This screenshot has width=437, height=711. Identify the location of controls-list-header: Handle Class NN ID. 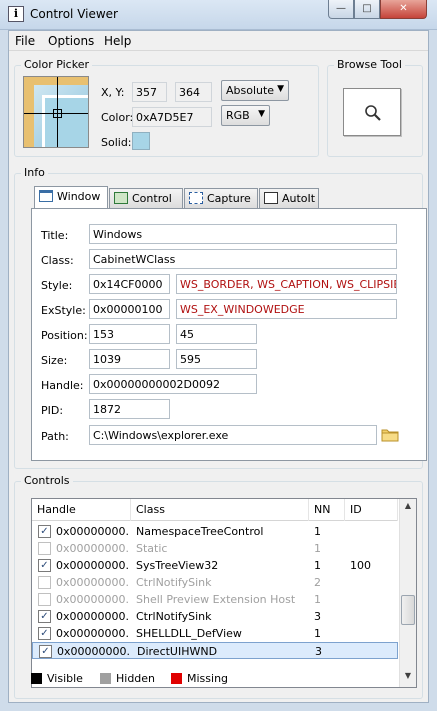
(215, 510).